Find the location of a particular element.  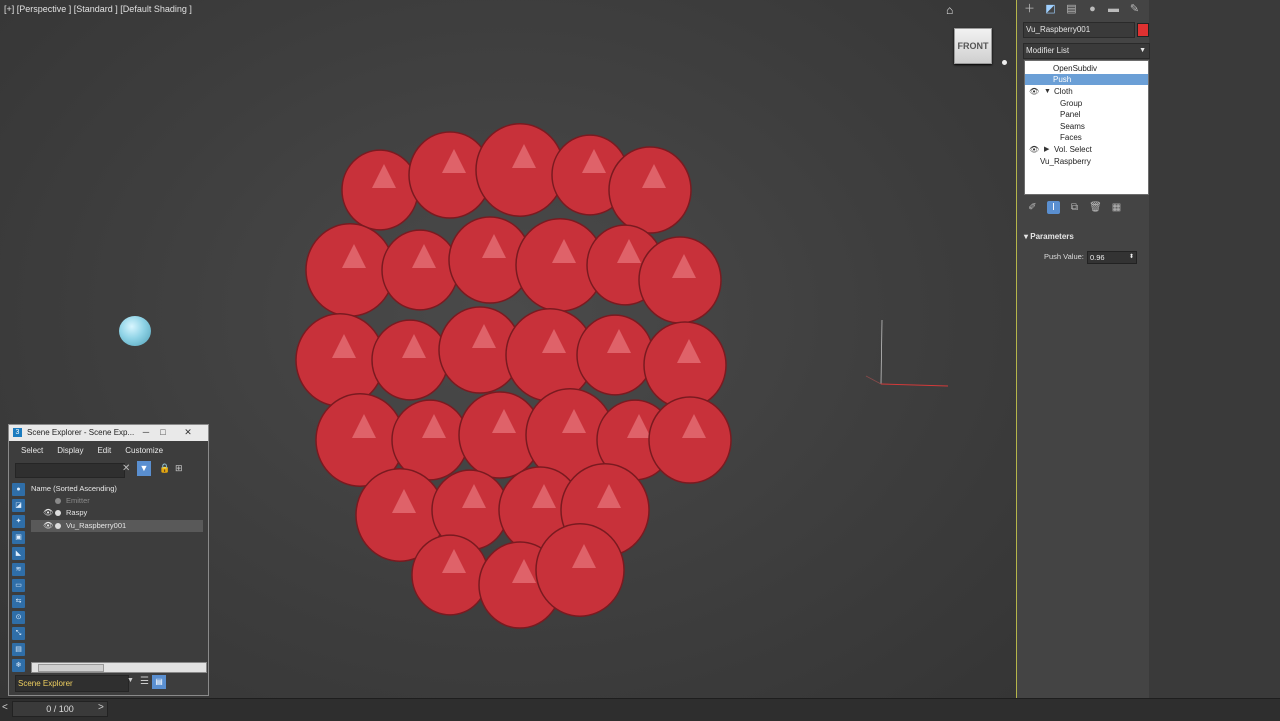

scene-row-raspy: 👁 Raspy is located at coordinates (117, 513).